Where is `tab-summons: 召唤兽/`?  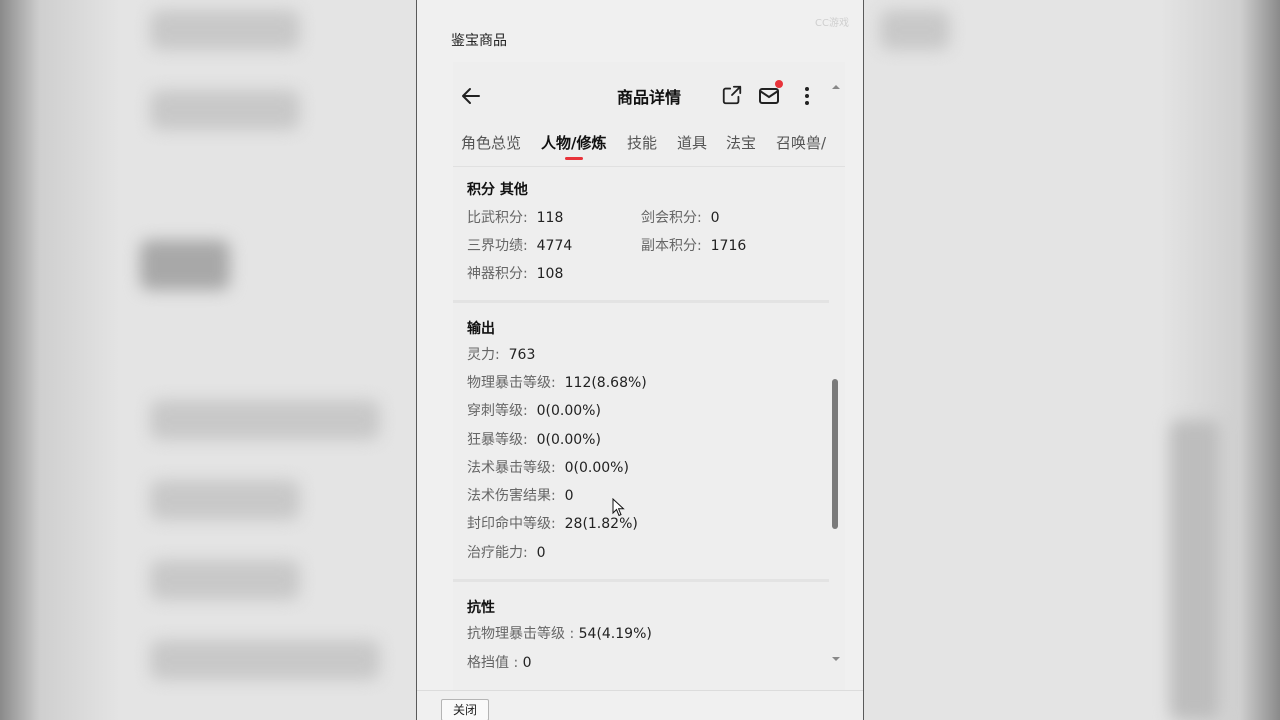
tab-summons: 召唤兽/ is located at coordinates (801, 142).